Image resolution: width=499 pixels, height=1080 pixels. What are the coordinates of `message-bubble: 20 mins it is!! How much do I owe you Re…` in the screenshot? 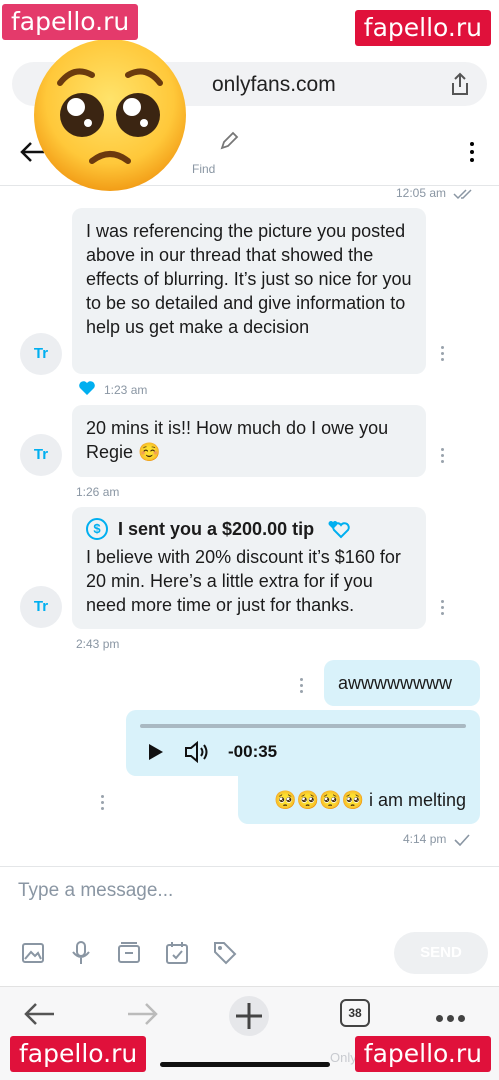 It's located at (249, 441).